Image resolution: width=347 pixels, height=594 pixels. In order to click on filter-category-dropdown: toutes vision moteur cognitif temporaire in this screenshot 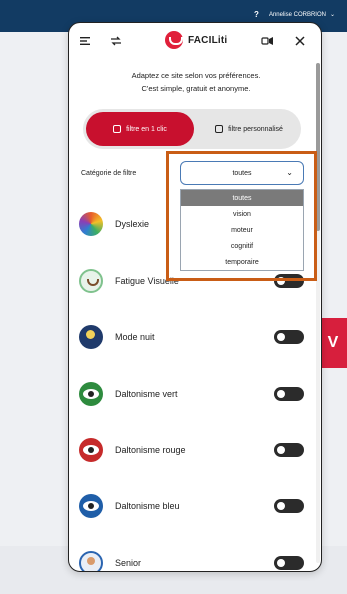, I will do `click(242, 230)`.